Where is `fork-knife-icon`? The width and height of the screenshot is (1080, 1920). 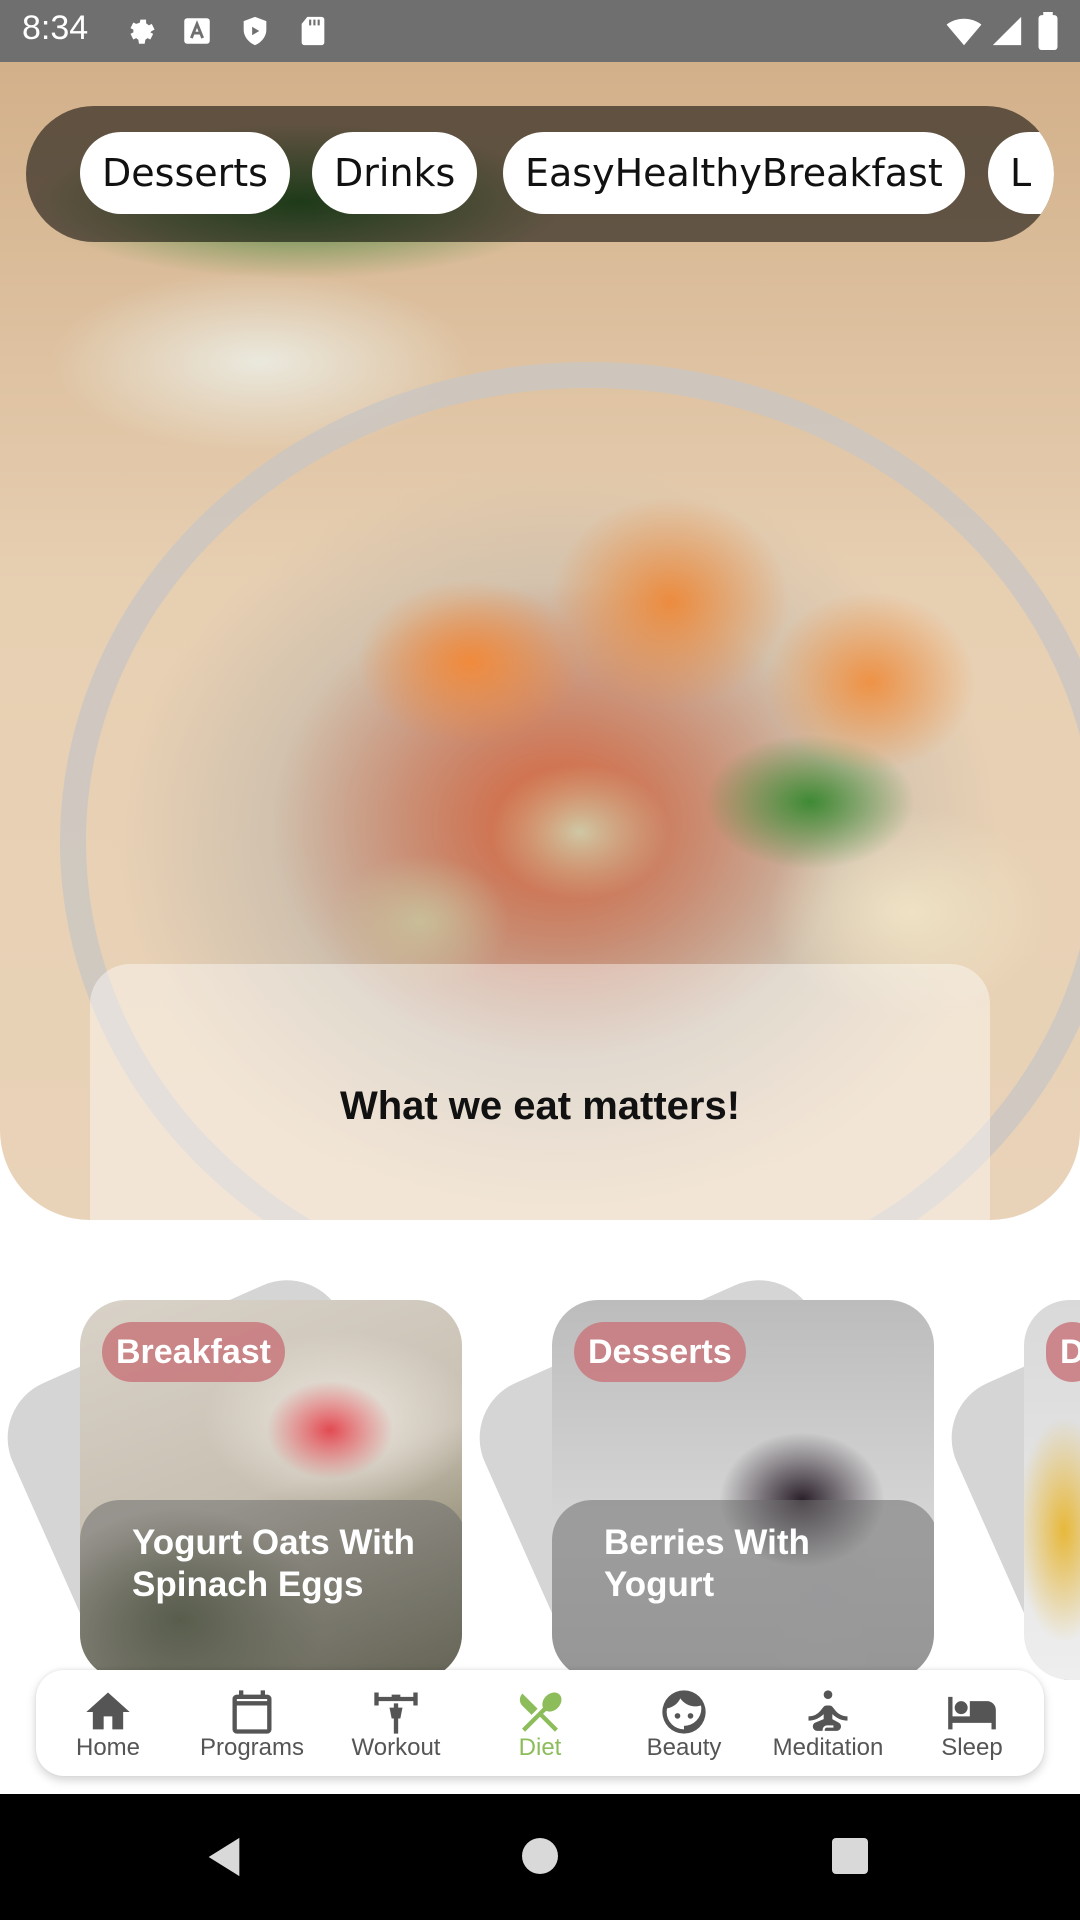 fork-knife-icon is located at coordinates (540, 1712).